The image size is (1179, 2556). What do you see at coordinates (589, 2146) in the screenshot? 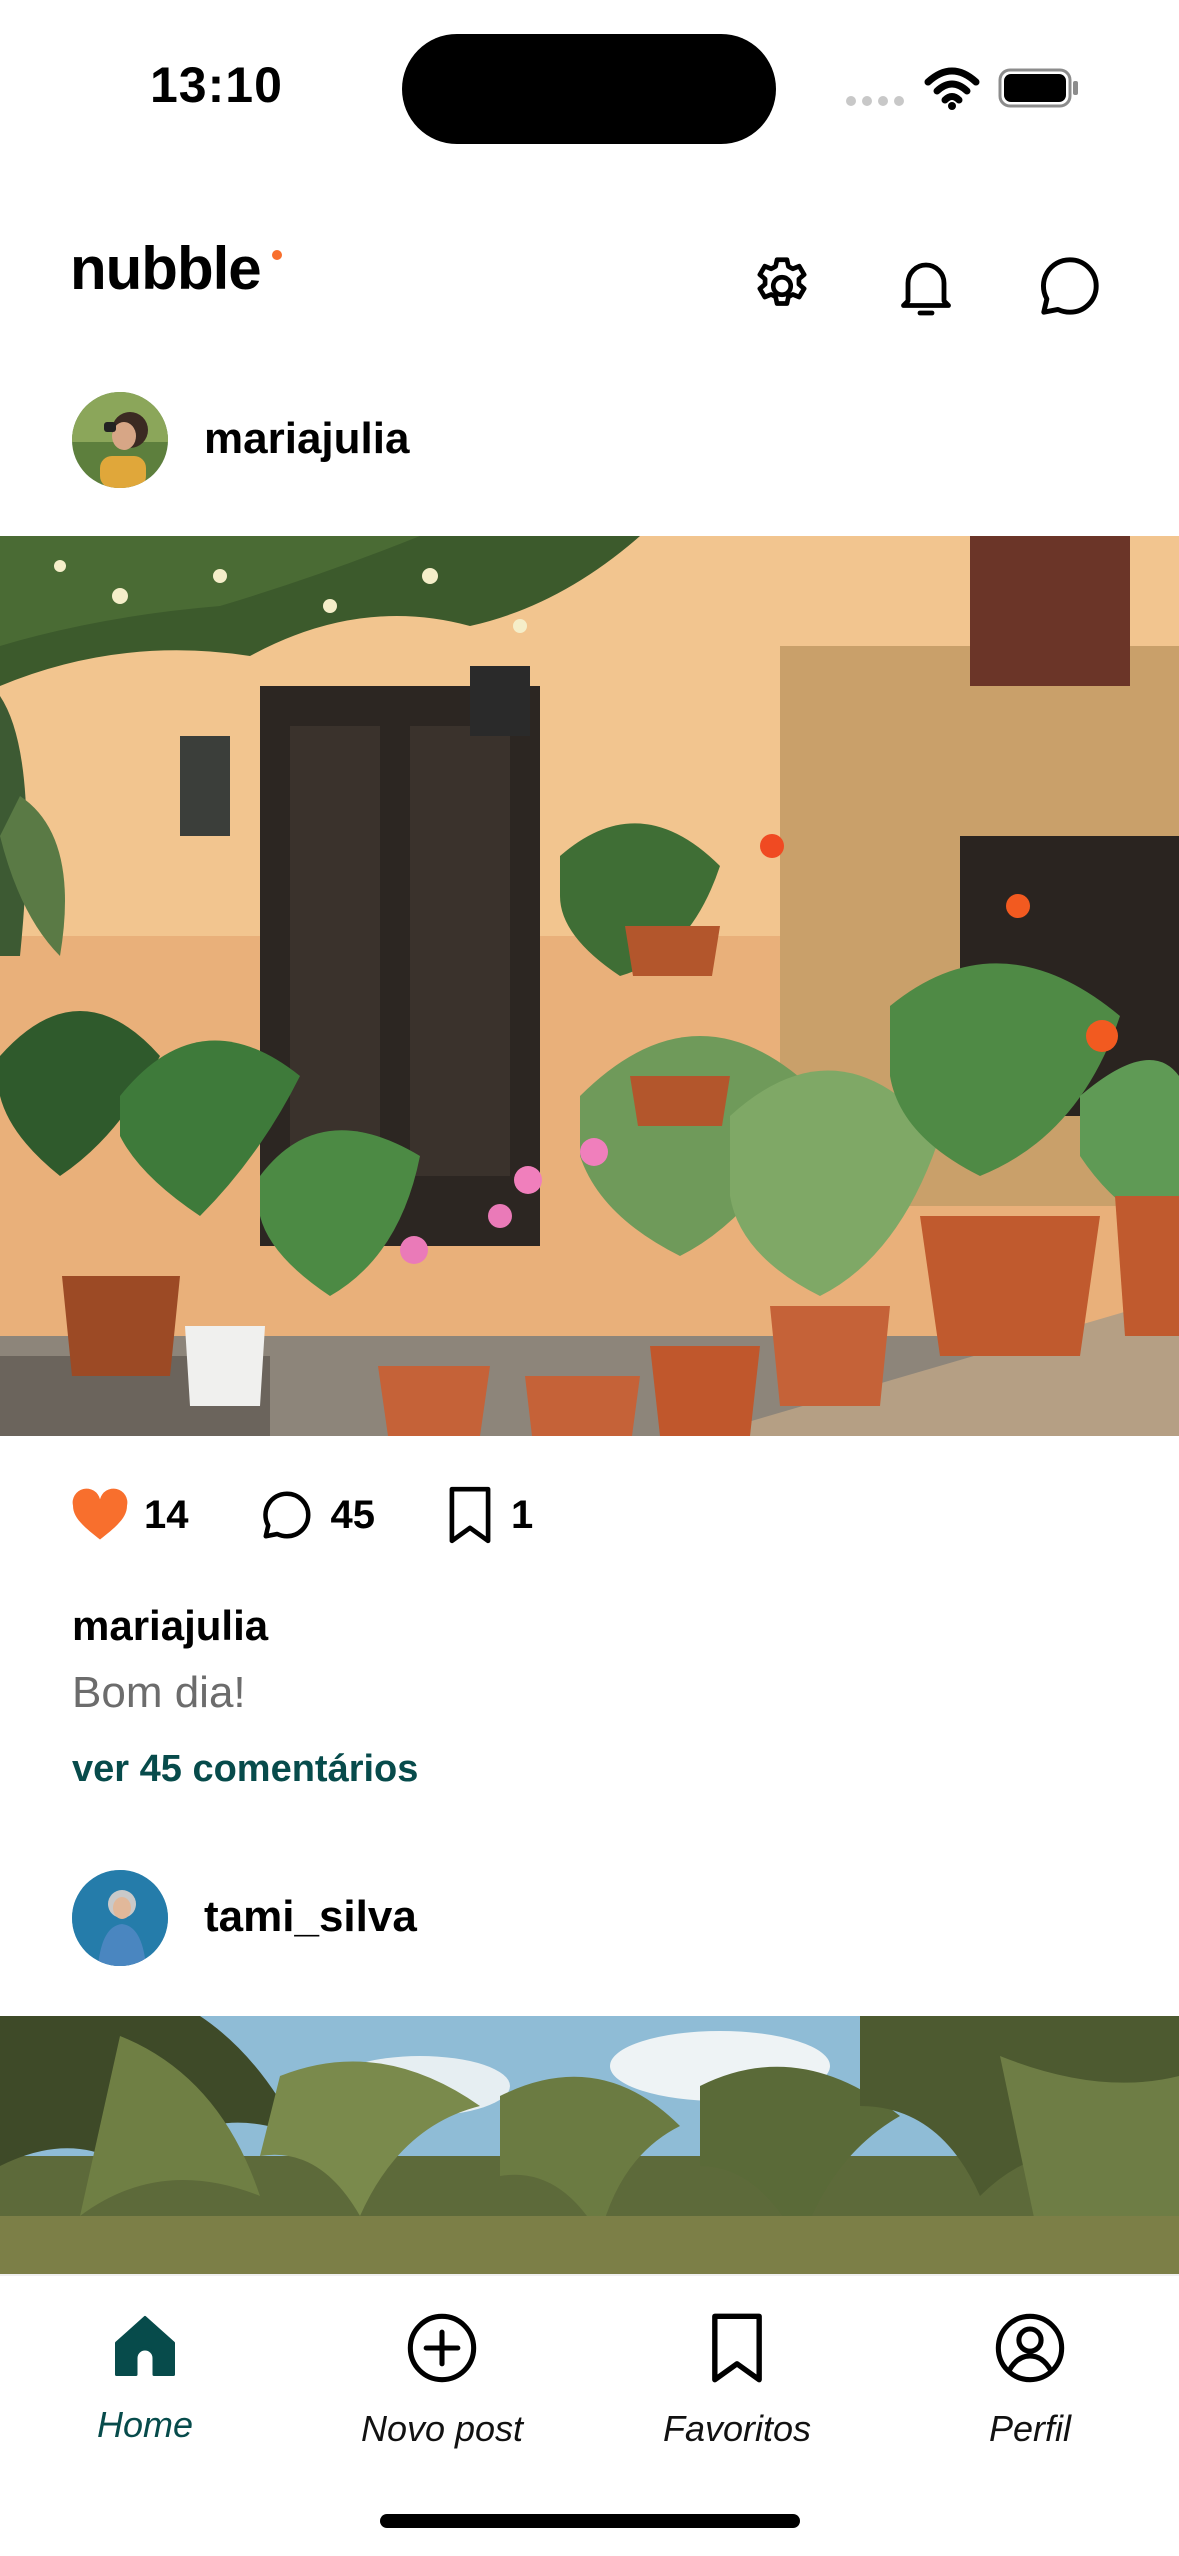
I see `post-image` at bounding box center [589, 2146].